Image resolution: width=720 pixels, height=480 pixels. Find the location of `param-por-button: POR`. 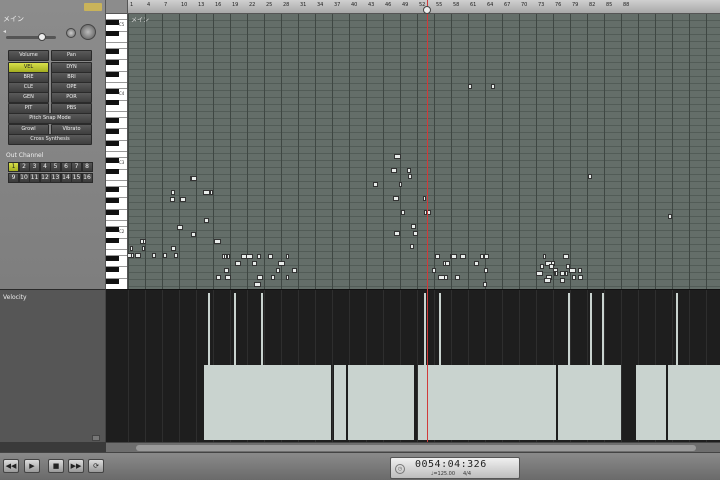

param-por-button: POR is located at coordinates (71, 97).